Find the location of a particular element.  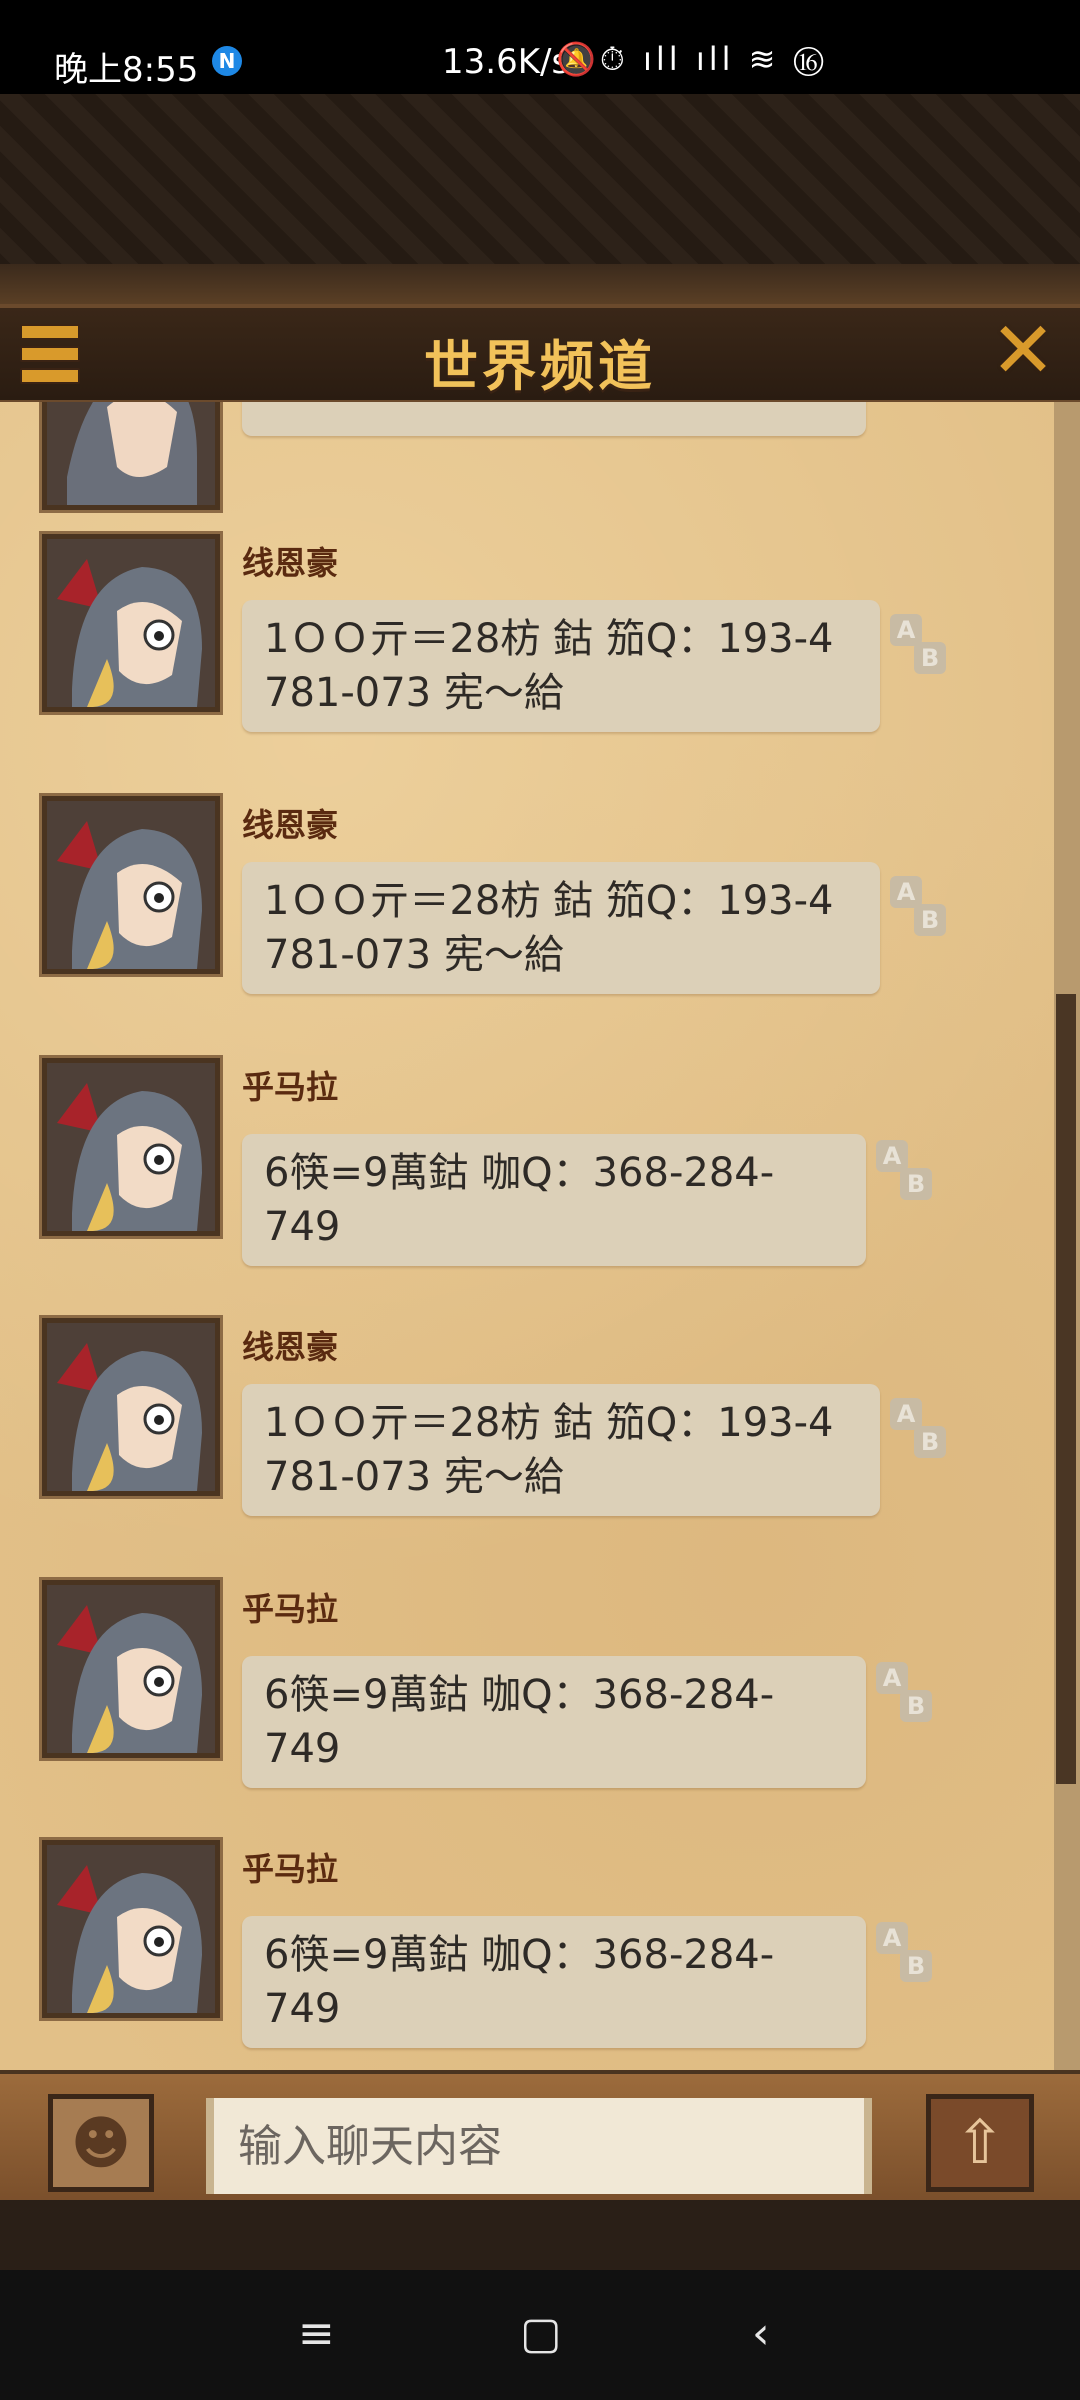

top-decoration is located at coordinates (540, 199).